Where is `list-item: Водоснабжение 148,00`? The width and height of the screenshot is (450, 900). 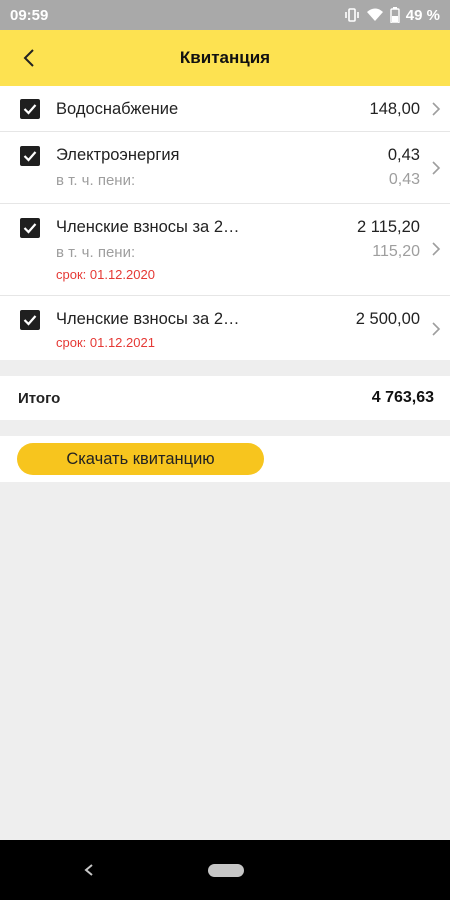 list-item: Водоснабжение 148,00 is located at coordinates (225, 109).